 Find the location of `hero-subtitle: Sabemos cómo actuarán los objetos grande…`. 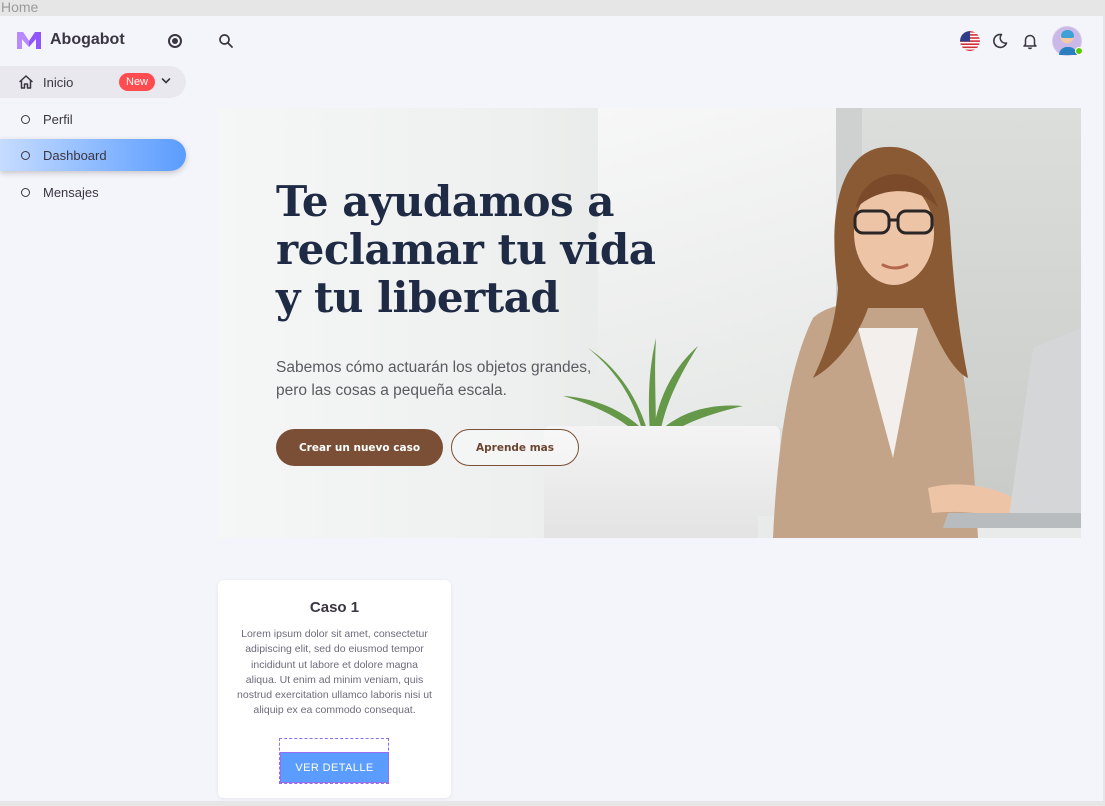

hero-subtitle: Sabemos cómo actuarán los objetos grande… is located at coordinates (434, 379).